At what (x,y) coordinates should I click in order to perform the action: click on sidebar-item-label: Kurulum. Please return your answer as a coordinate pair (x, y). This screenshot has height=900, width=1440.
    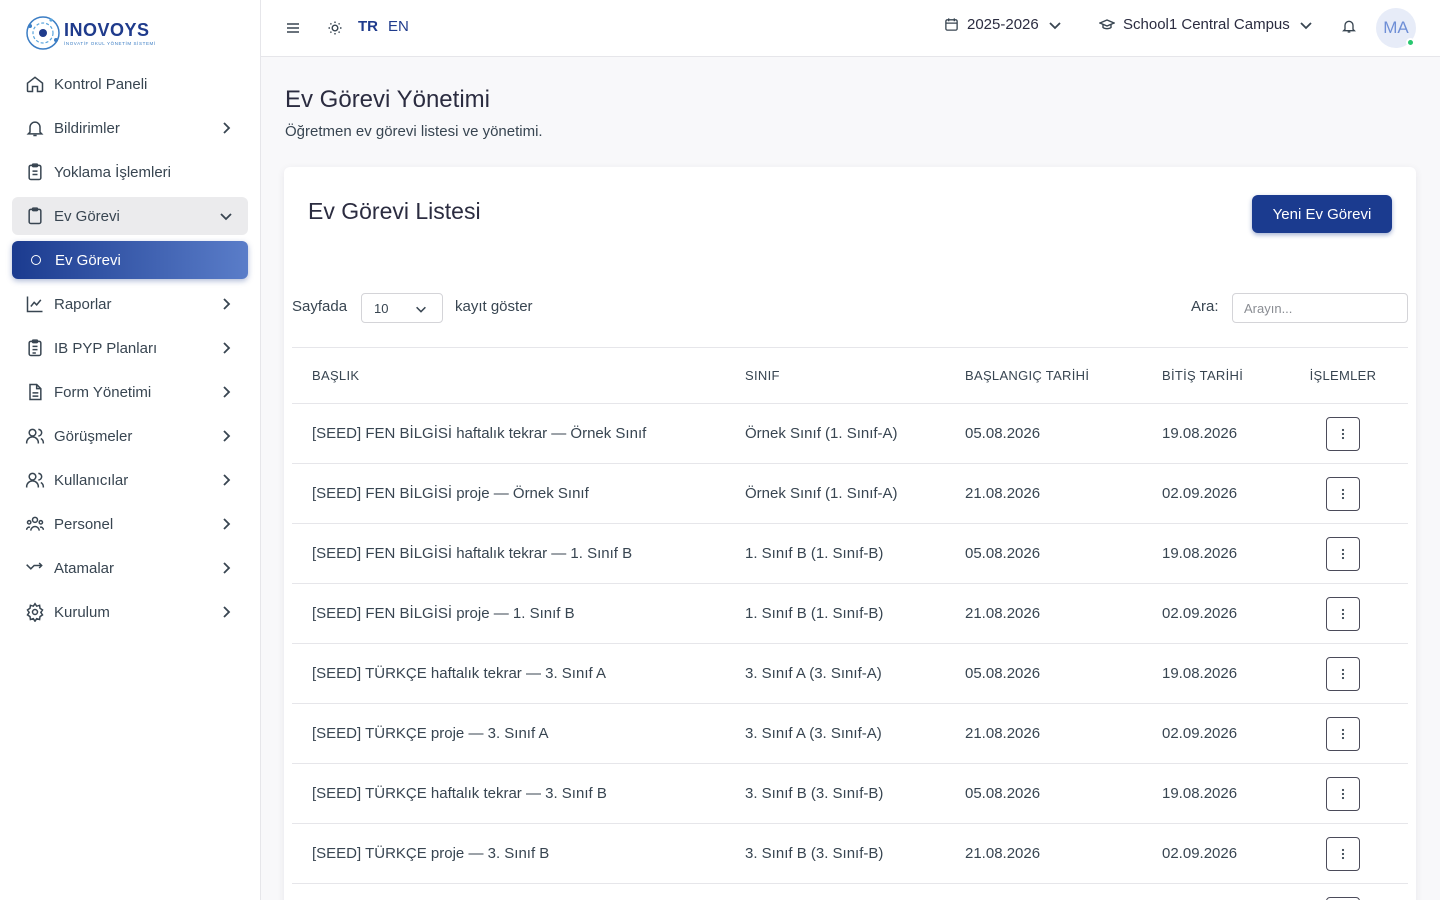
    Looking at the image, I should click on (82, 612).